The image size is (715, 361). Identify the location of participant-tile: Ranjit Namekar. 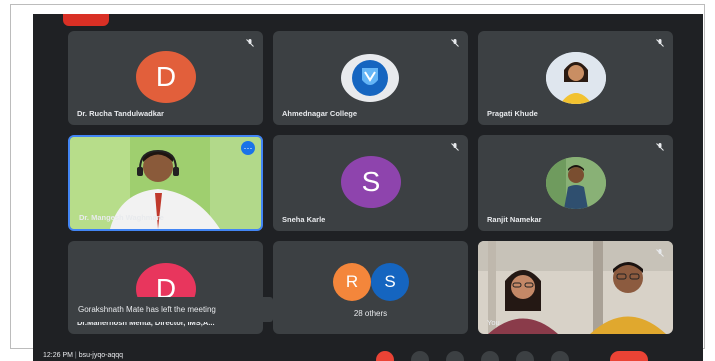
(575, 183).